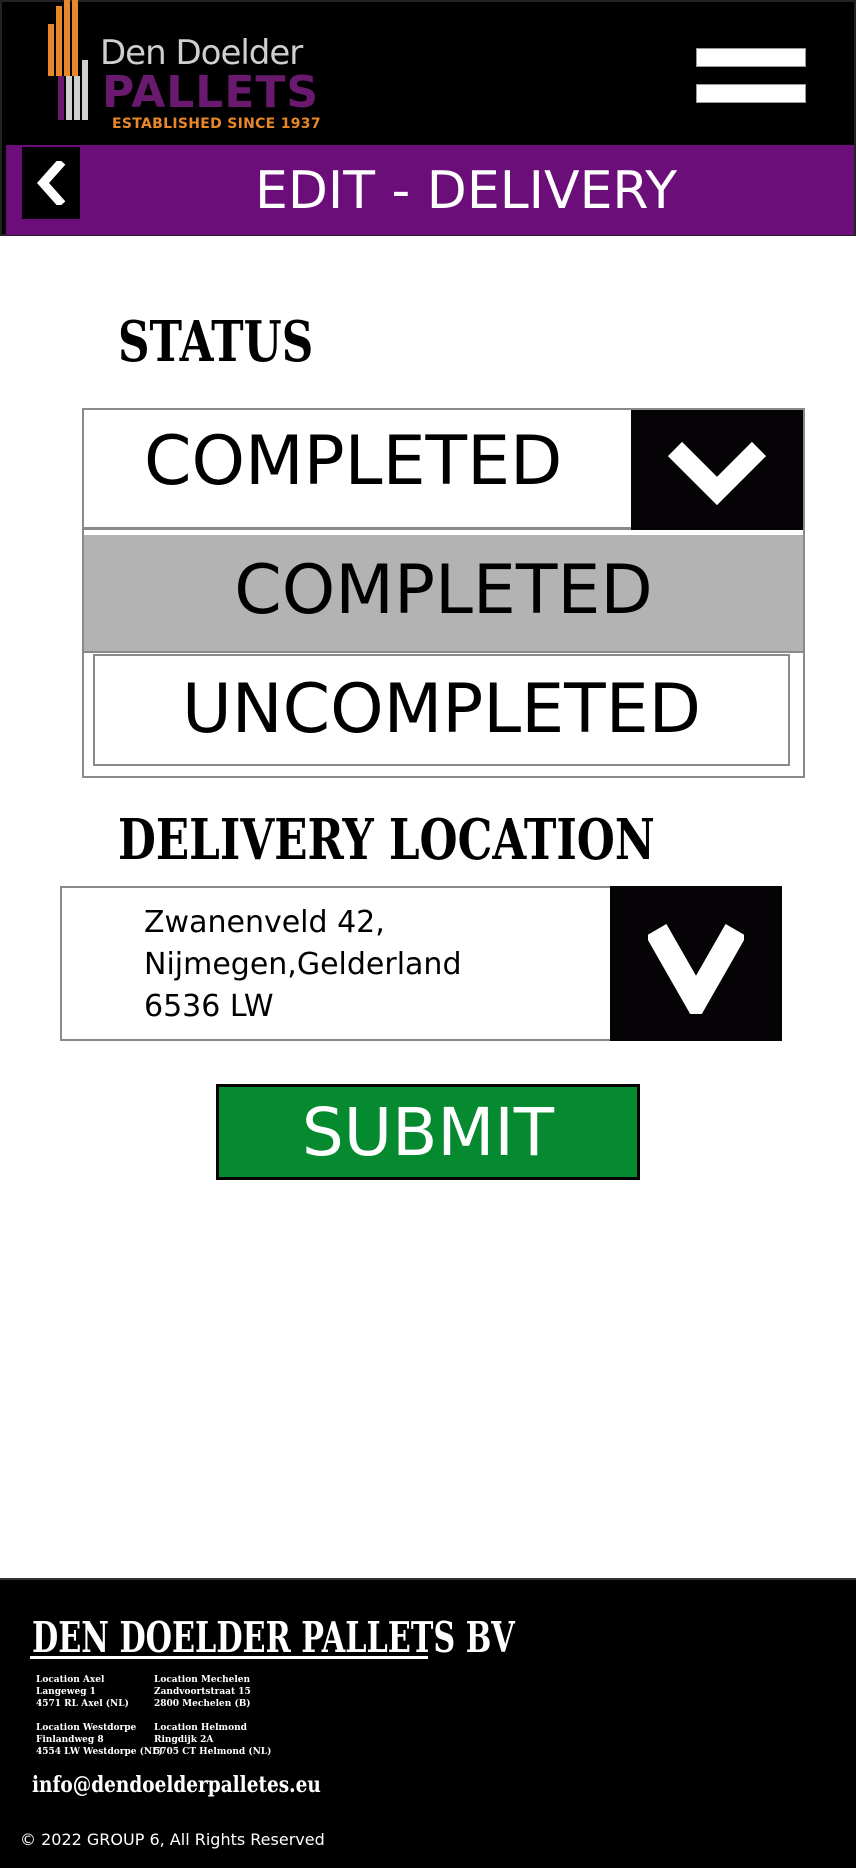 The height and width of the screenshot is (1868, 856). Describe the element at coordinates (176, 1785) in the screenshot. I see `footer-email-link: info@dendoelderpalletes.eu` at that location.